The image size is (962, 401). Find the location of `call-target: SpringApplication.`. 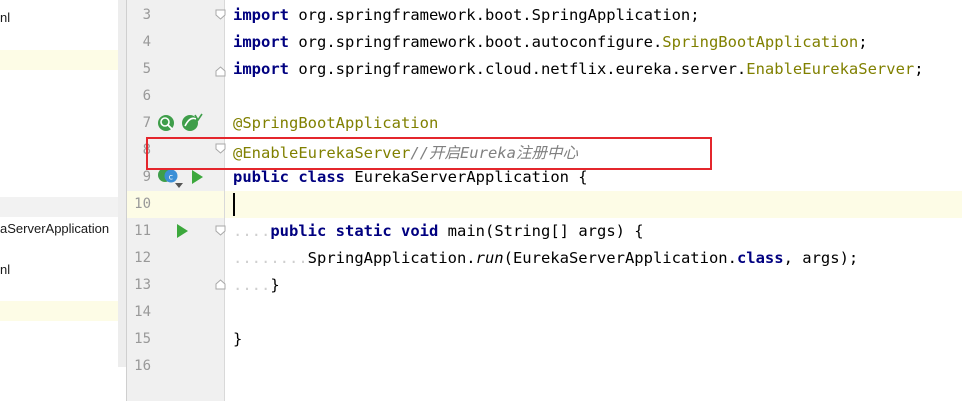

call-target: SpringApplication. is located at coordinates (391, 258).